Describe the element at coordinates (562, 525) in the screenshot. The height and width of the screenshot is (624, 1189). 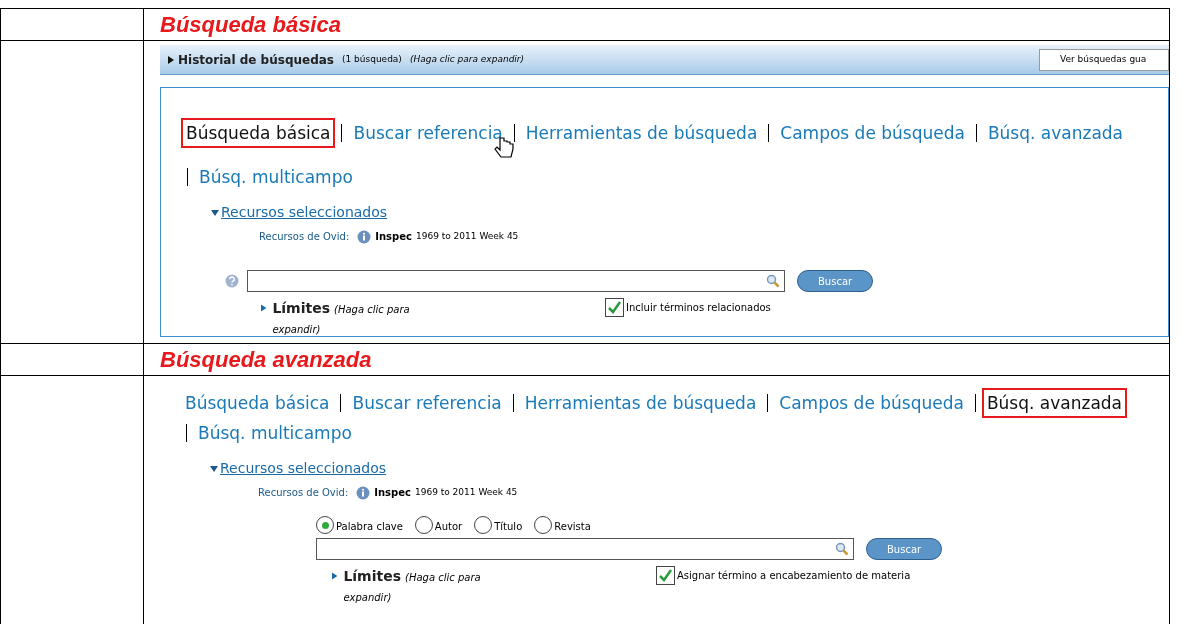
I see `search-type-radio: Revista` at that location.